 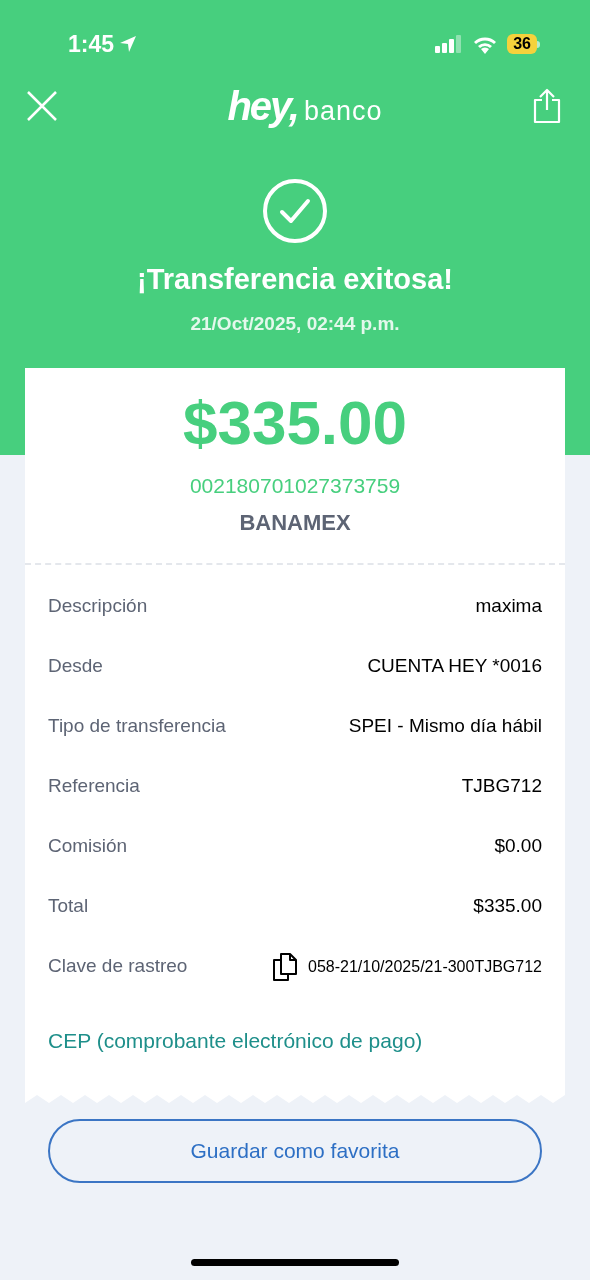 I want to click on detail-value: maxima, so click(x=508, y=606).